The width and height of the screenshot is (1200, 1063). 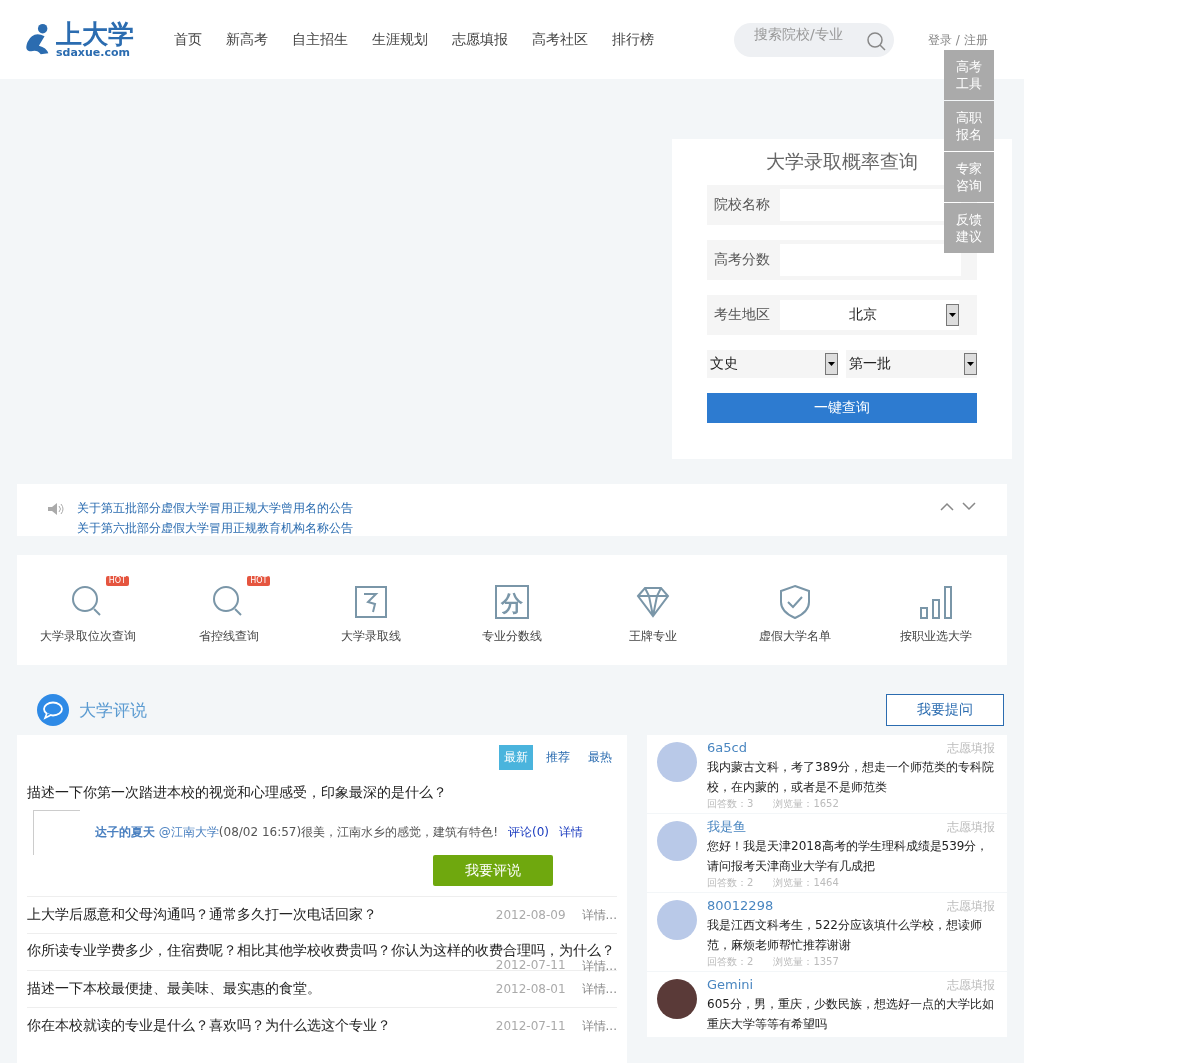 I want to click on query-button: 一键查询, so click(x=842, y=408).